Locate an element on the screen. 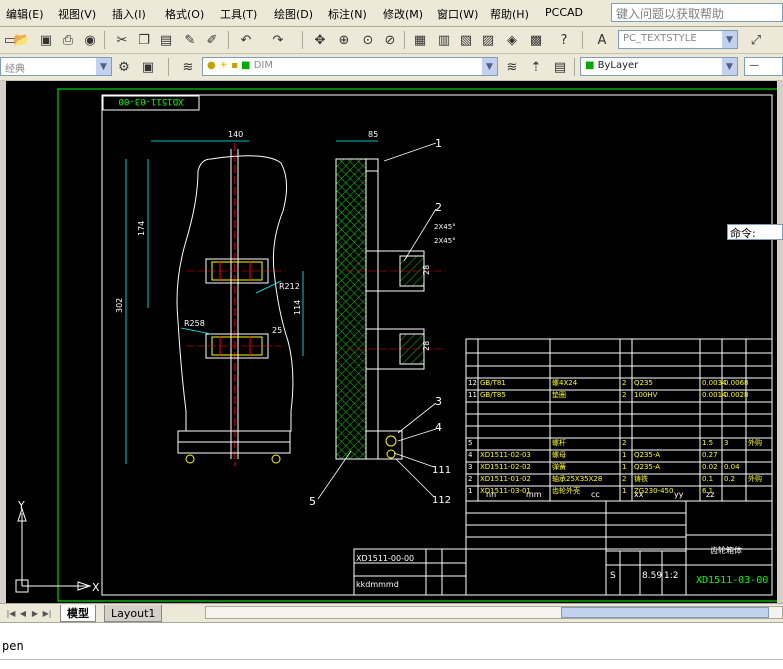 The height and width of the screenshot is (669, 783). block-editor-icon: ✐ is located at coordinates (212, 40).